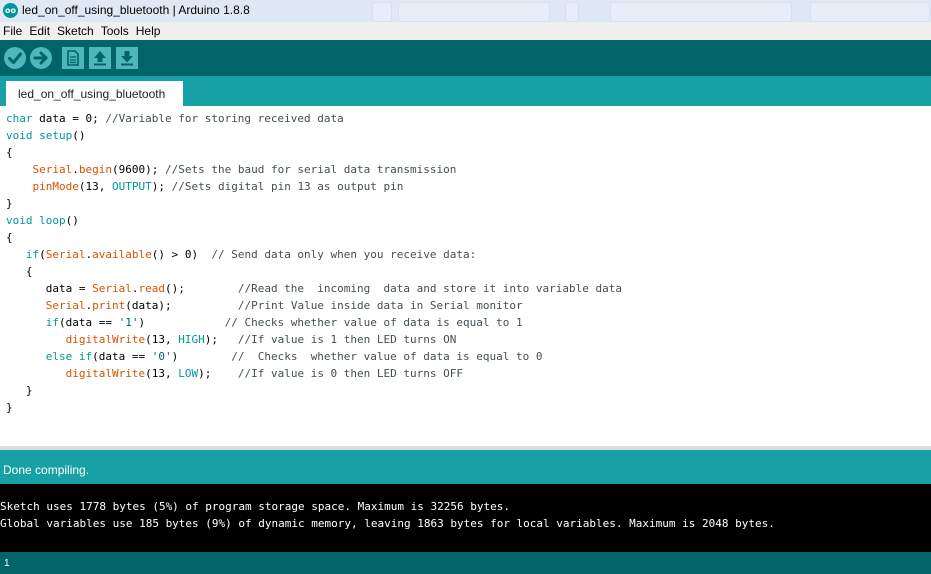 The height and width of the screenshot is (574, 931). I want to click on code-token: //If value is 0 then LED turns OFF, so click(350, 373).